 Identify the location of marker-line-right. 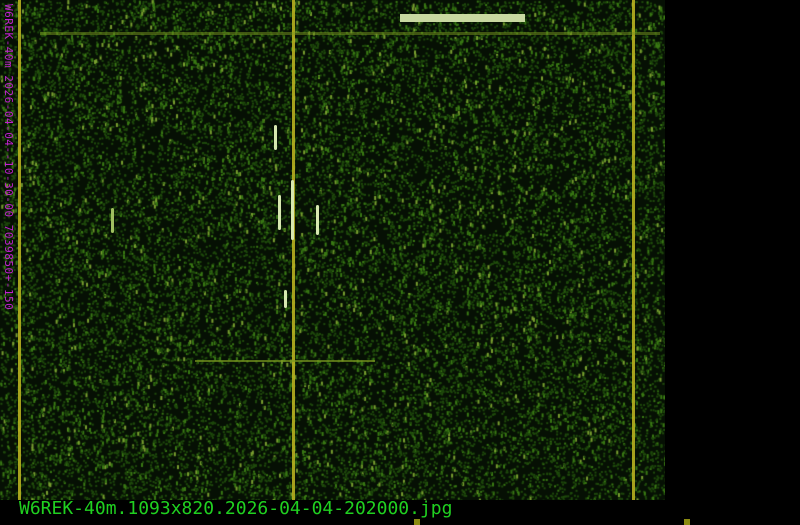
(633, 250).